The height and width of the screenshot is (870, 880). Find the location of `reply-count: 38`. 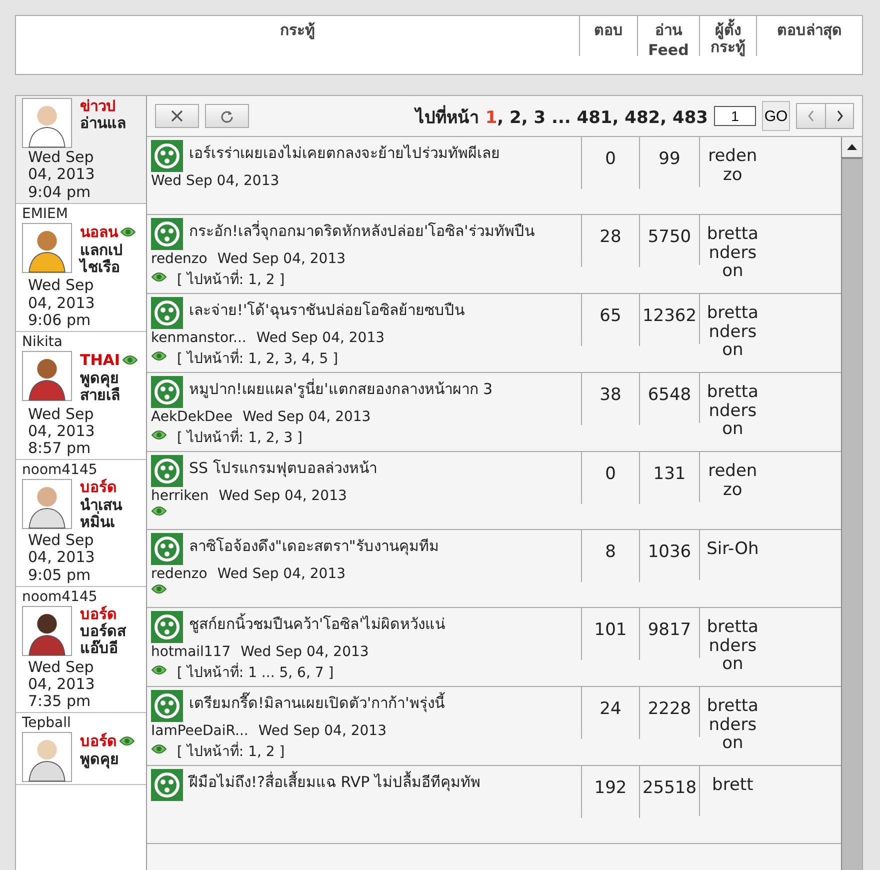

reply-count: 38 is located at coordinates (610, 399).